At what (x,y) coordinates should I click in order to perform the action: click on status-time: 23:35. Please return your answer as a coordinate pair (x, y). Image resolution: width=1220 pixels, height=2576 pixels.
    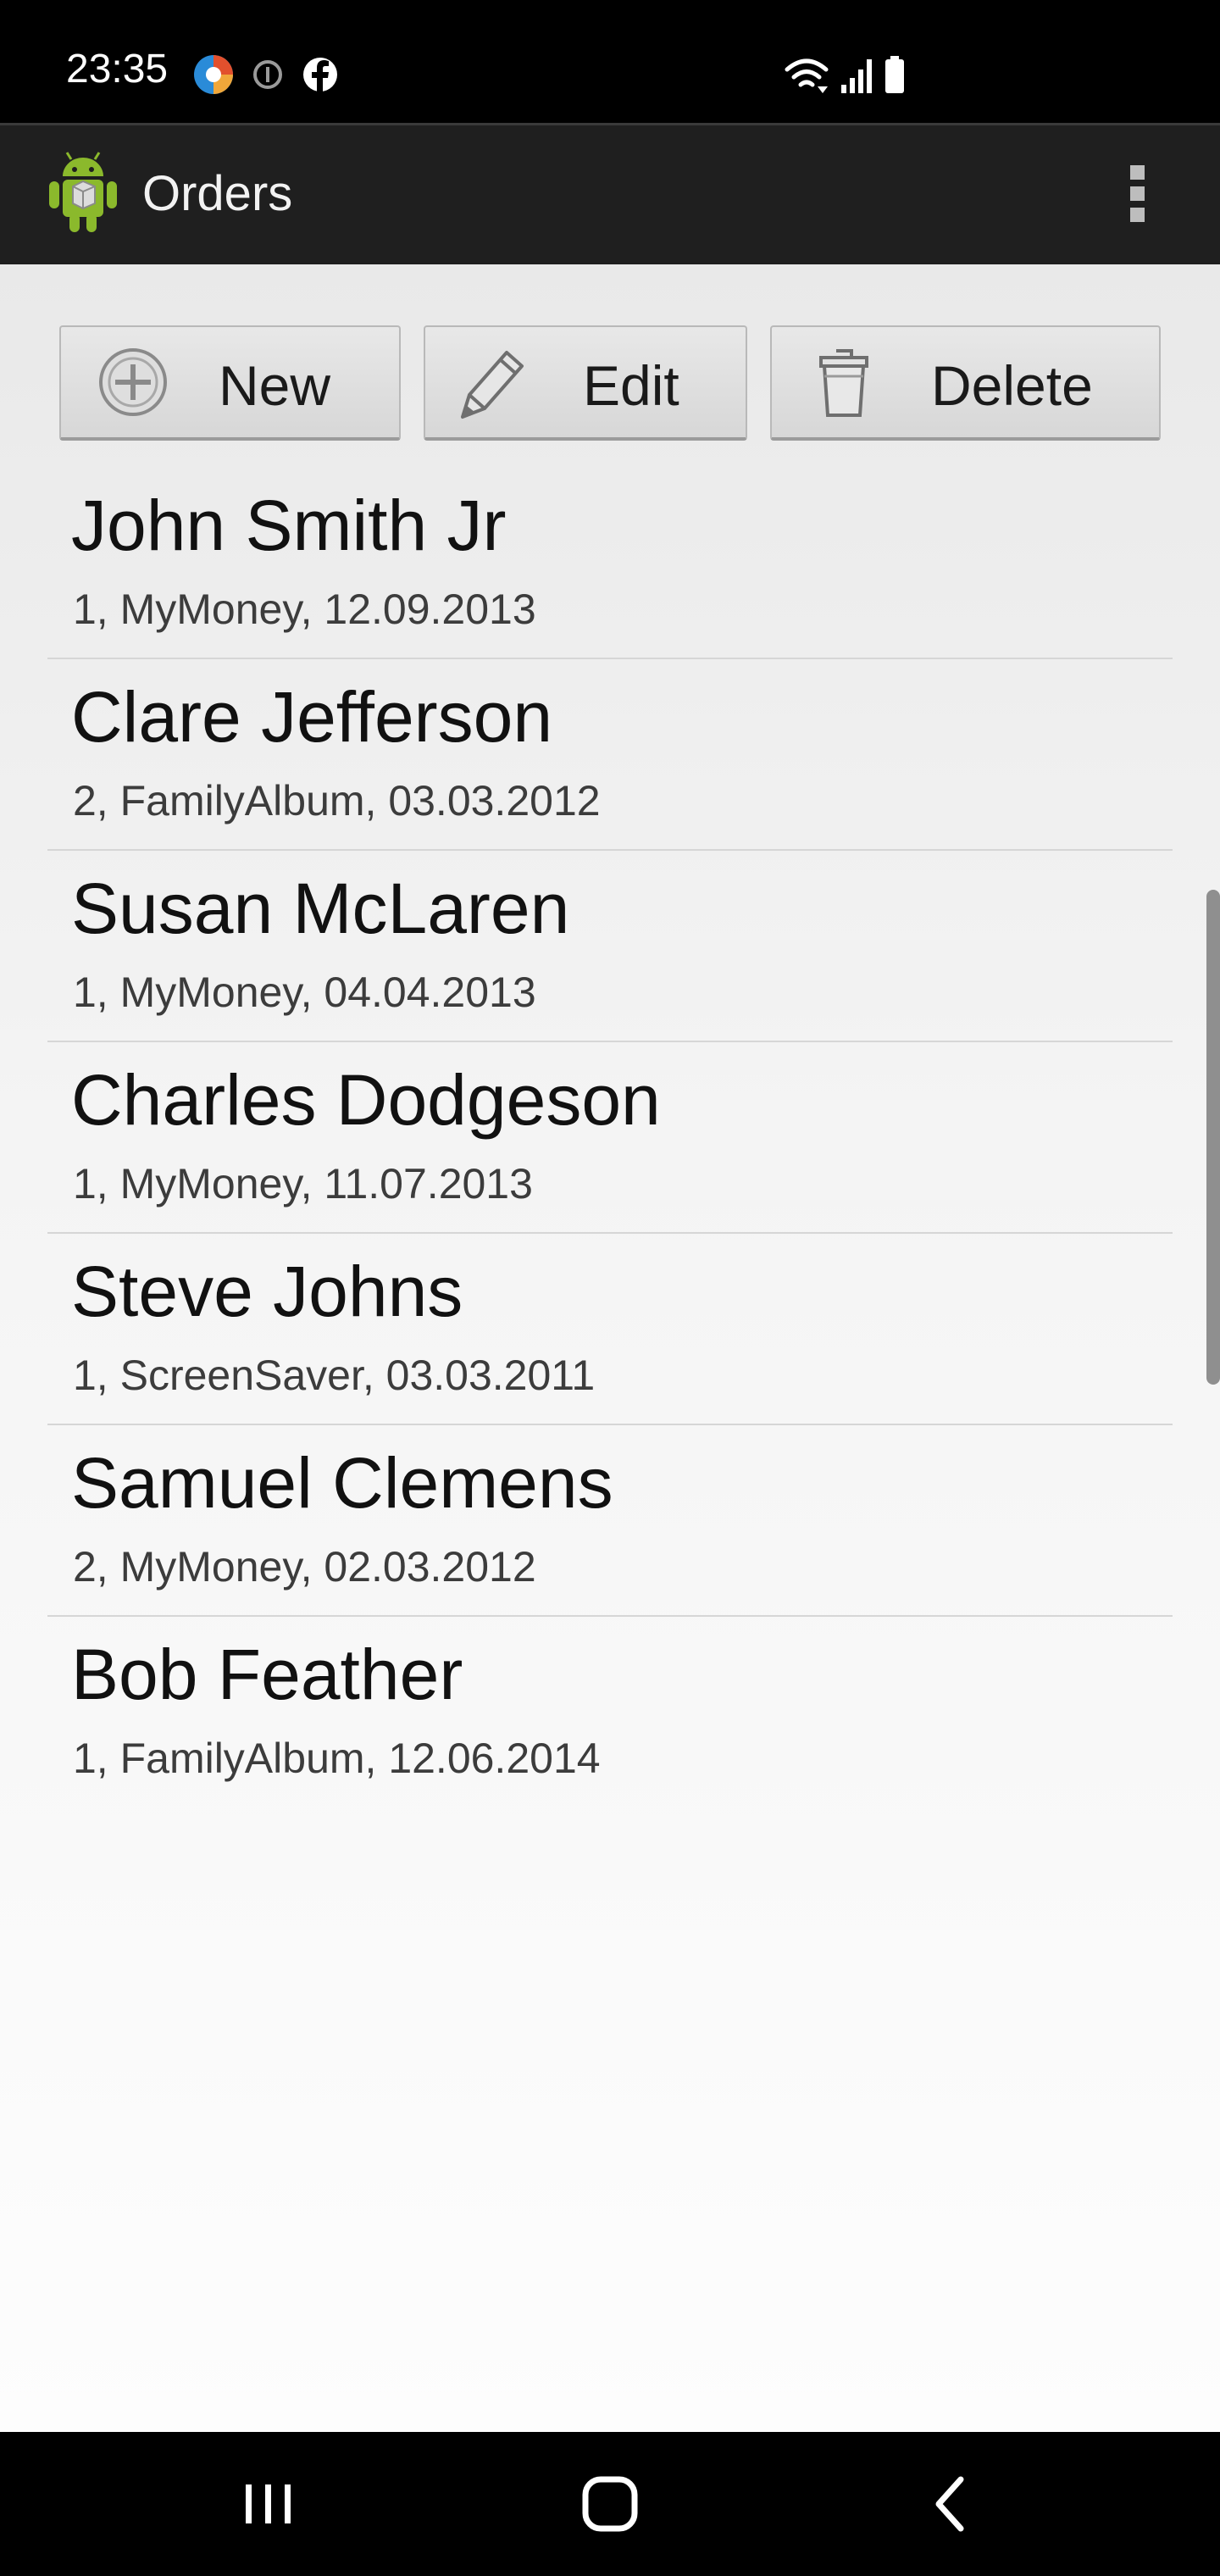
    Looking at the image, I should click on (117, 69).